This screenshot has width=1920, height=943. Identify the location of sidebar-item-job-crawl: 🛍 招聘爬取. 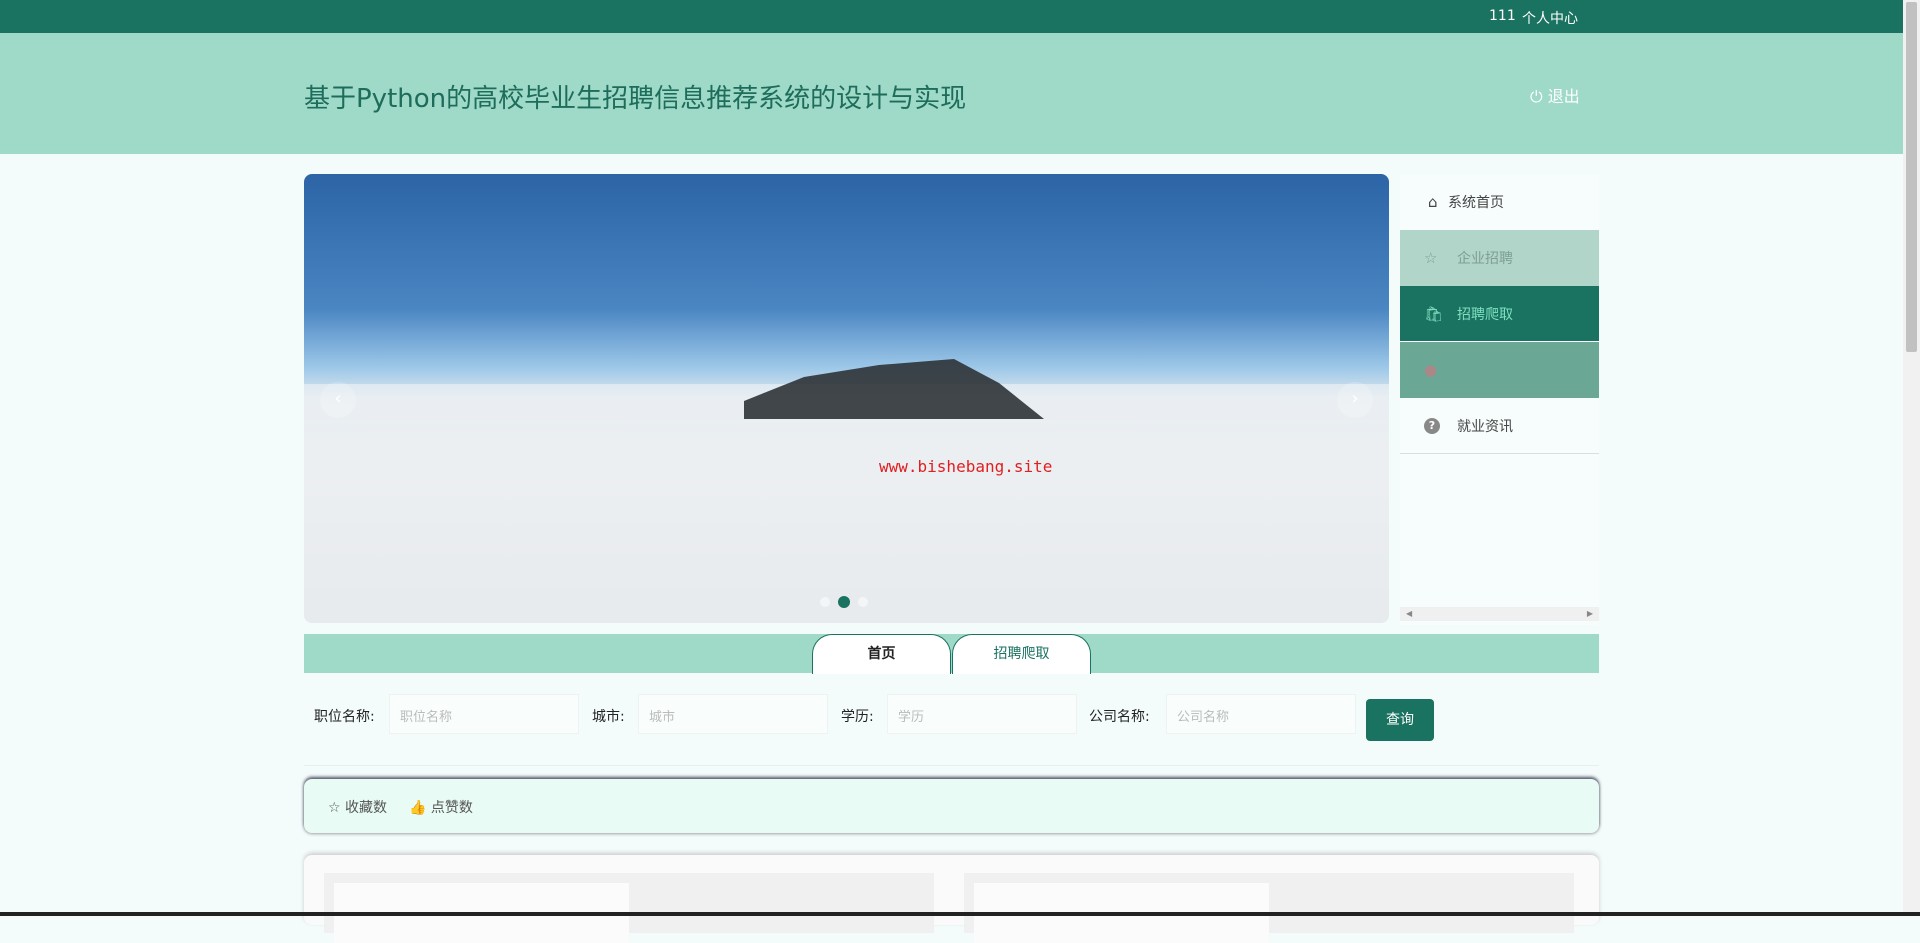
(1499, 314).